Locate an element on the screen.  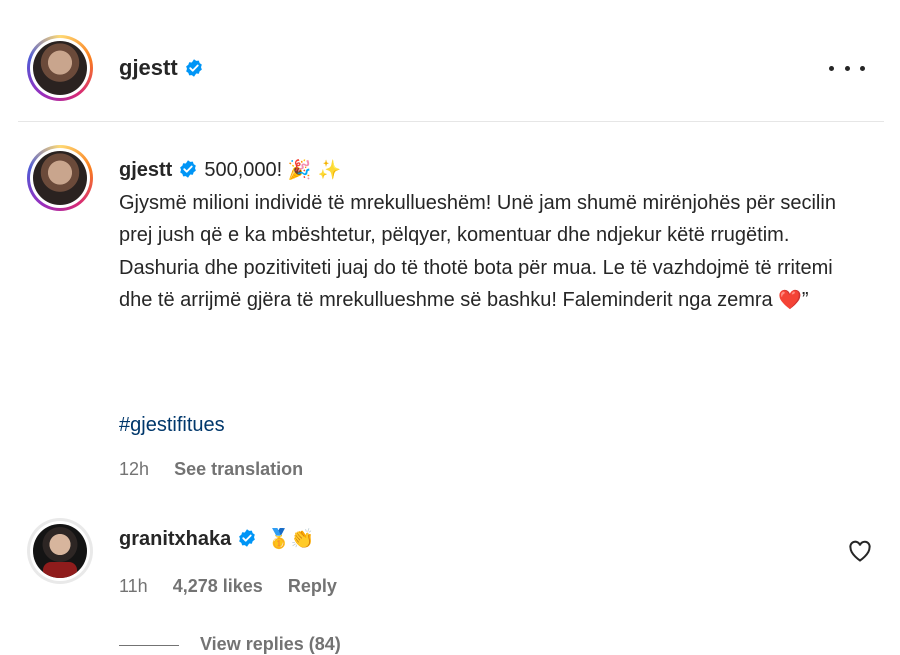
comment-username: granitxhaka is located at coordinates (175, 539).